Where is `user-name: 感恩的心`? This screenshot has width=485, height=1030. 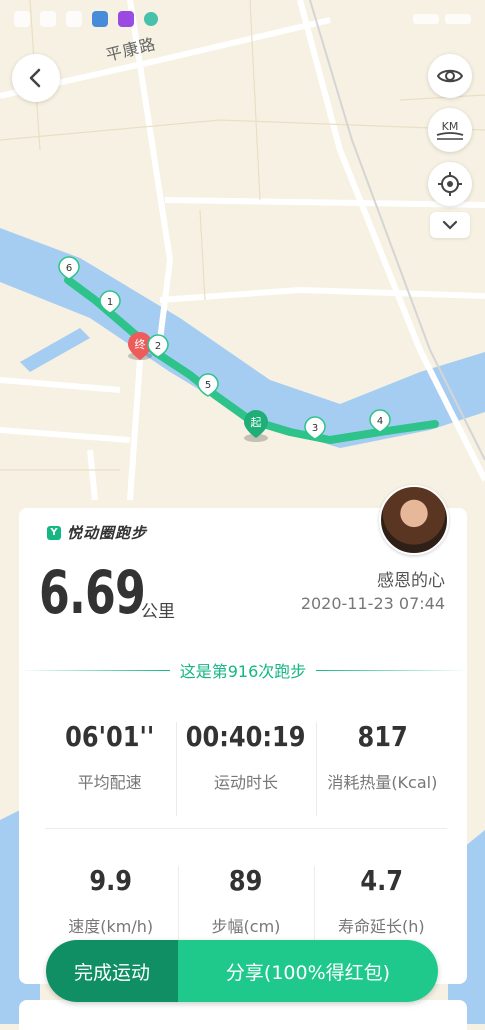
user-name: 感恩的心 is located at coordinates (411, 581).